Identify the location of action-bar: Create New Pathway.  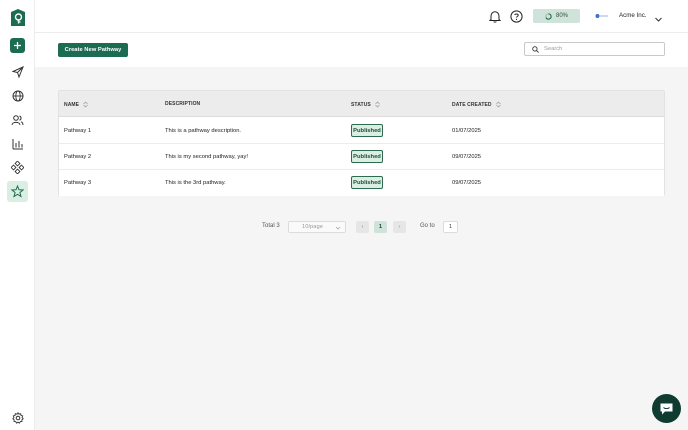
(361, 50).